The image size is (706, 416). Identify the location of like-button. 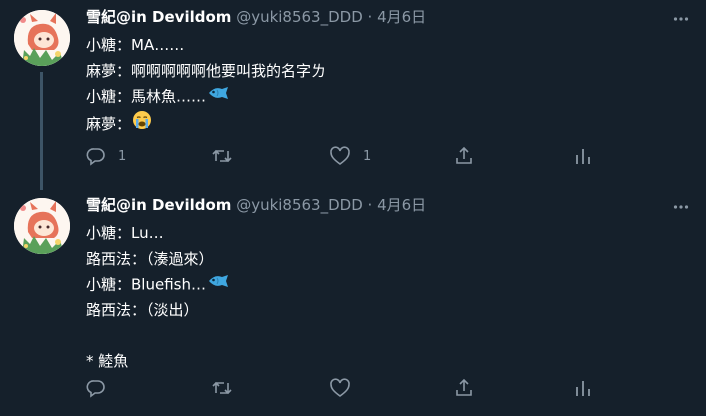
(346, 388).